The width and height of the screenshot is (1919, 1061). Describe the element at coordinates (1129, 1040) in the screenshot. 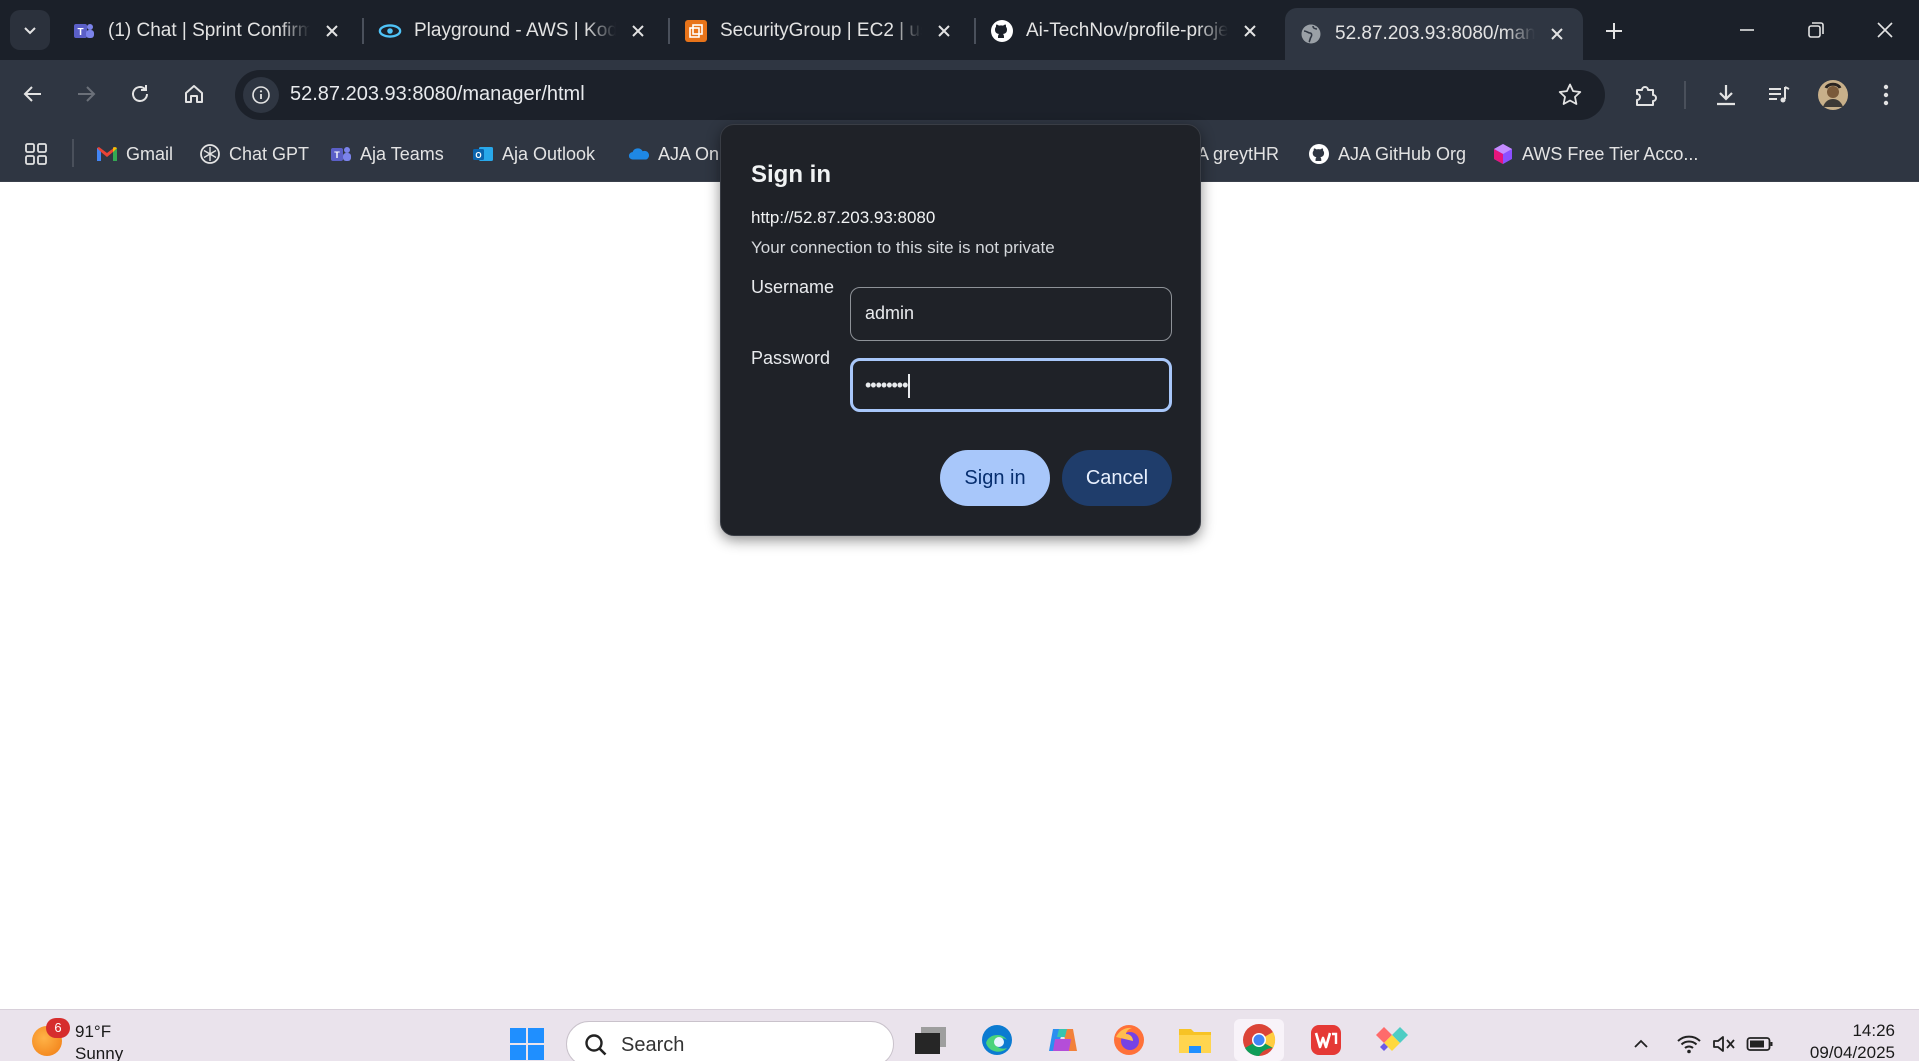

I see `taskbar-app-firefox` at that location.